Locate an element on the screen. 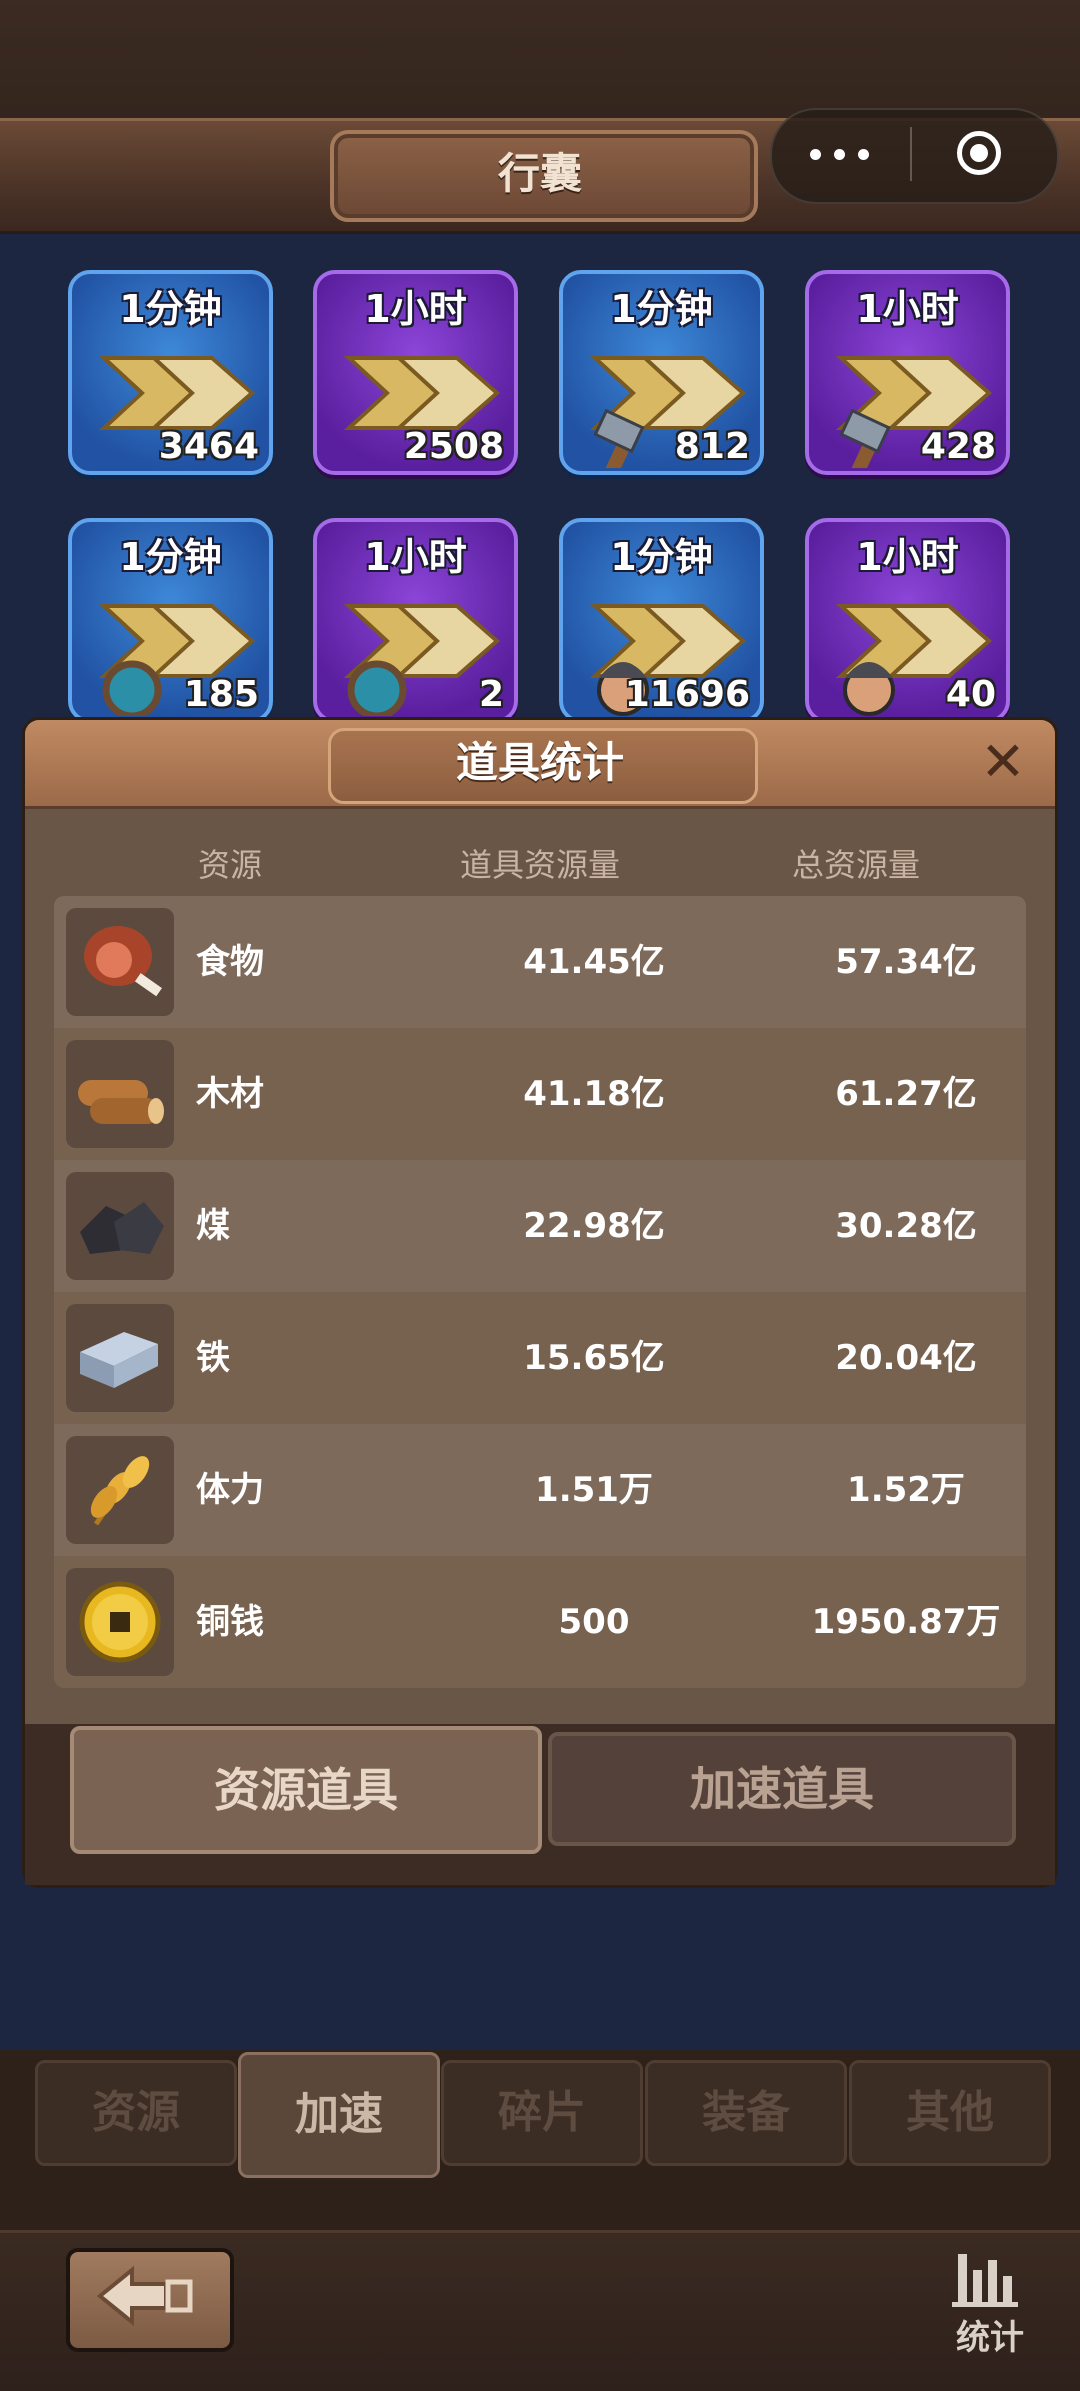 This screenshot has height=2391, width=1080. stats-label: 统计 is located at coordinates (990, 2338).